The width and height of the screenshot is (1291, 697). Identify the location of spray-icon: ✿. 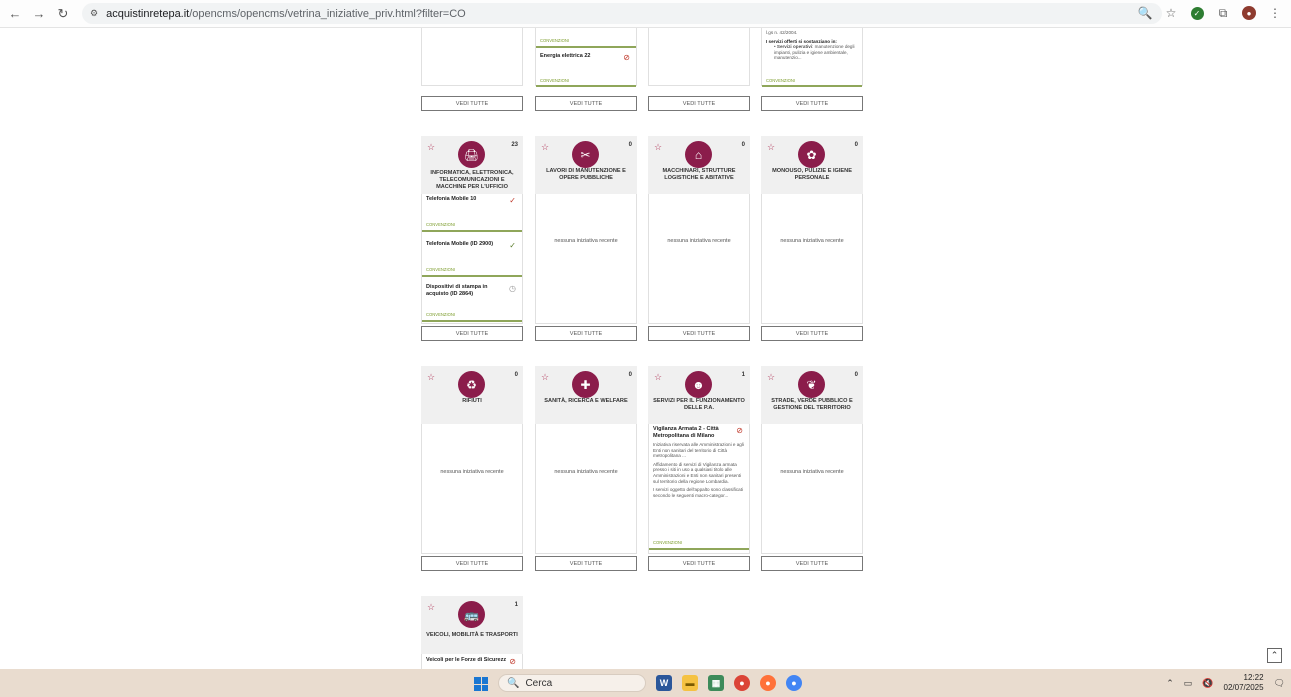
(811, 154).